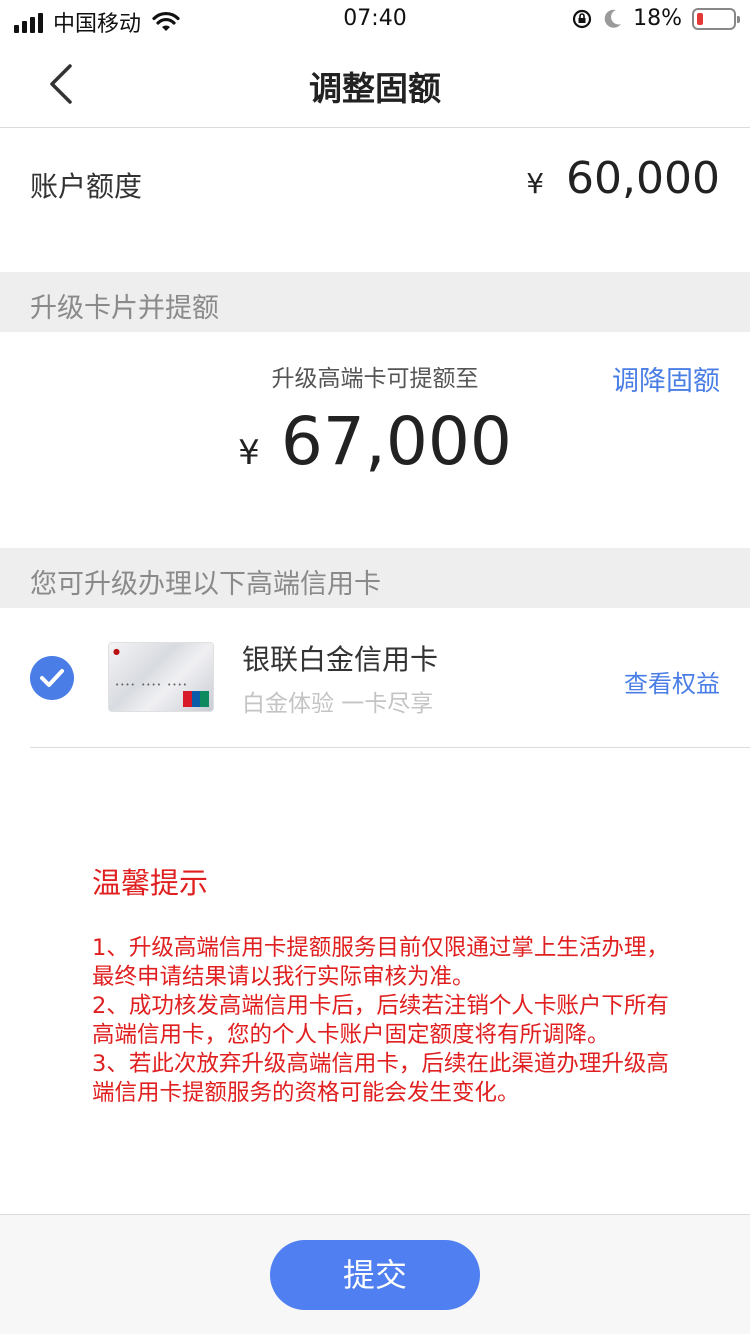 Image resolution: width=750 pixels, height=1334 pixels. I want to click on account-quota-label: 账户额度, so click(86, 186).